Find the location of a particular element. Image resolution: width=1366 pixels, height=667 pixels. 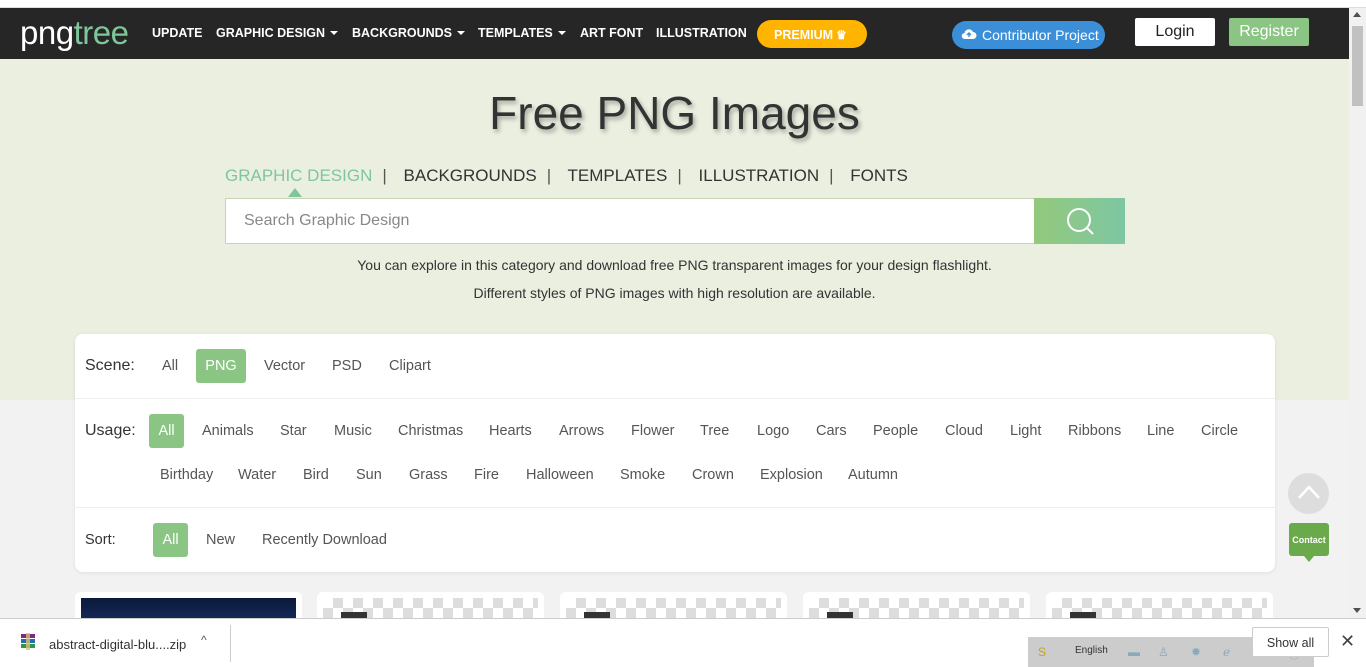

usage-animals: Animals is located at coordinates (228, 431).